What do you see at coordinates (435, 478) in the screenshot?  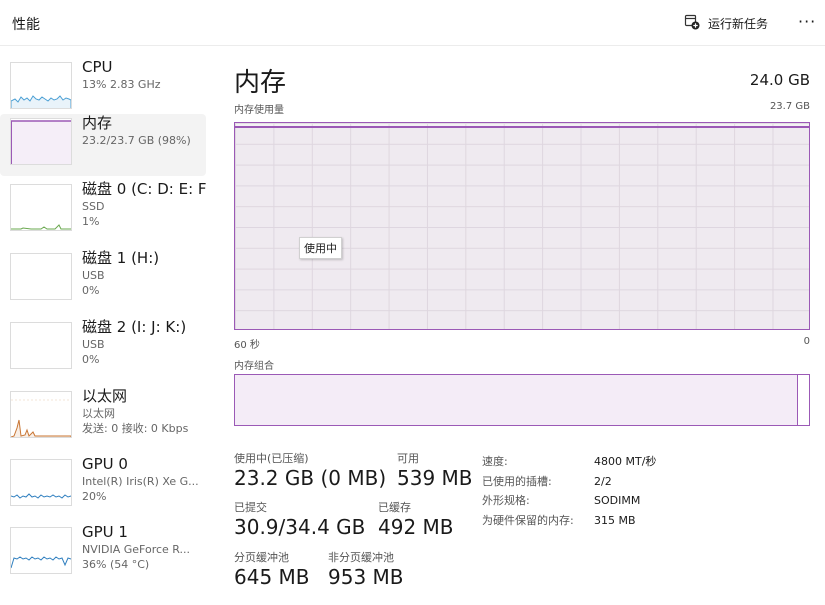 I see `stat-value: 539 MB` at bounding box center [435, 478].